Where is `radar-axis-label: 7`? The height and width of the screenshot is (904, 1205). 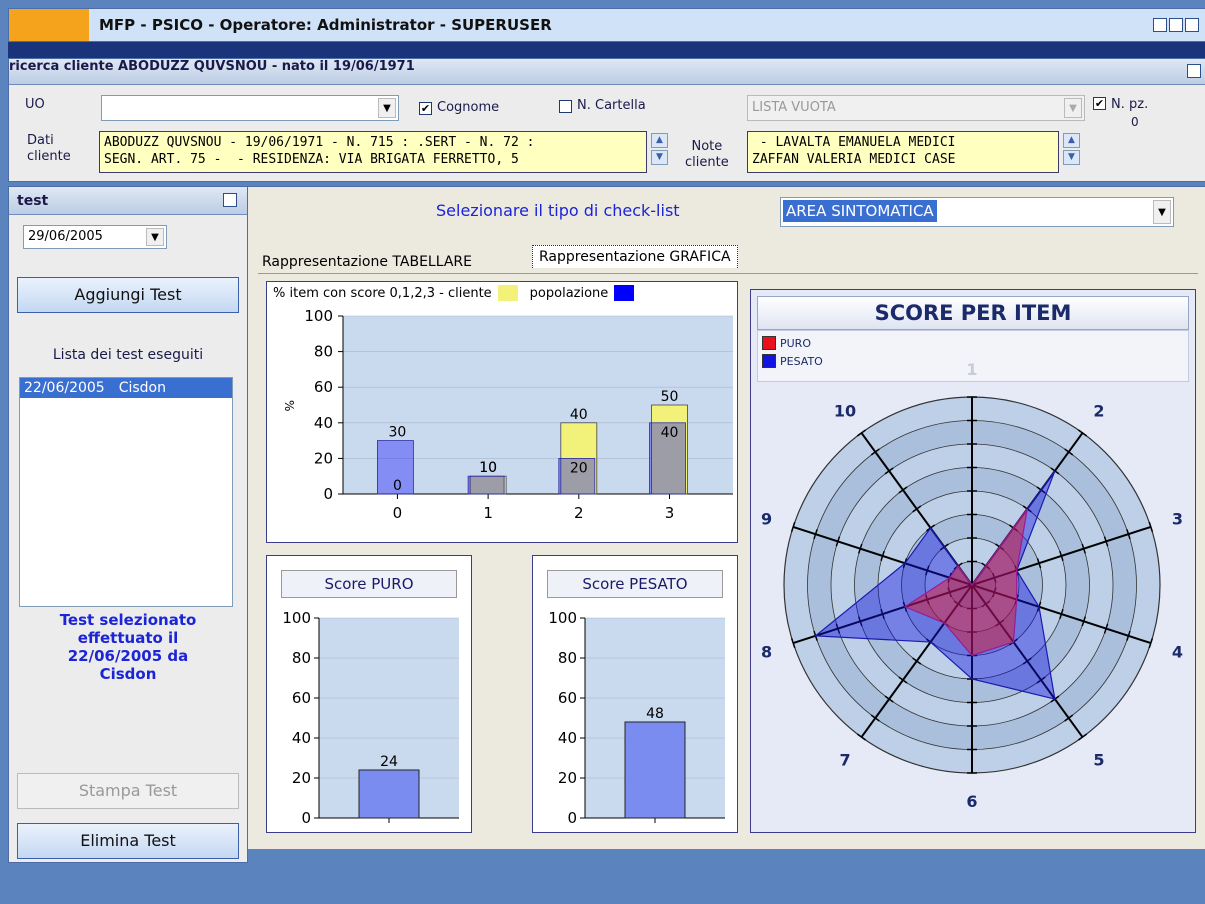 radar-axis-label: 7 is located at coordinates (844, 760).